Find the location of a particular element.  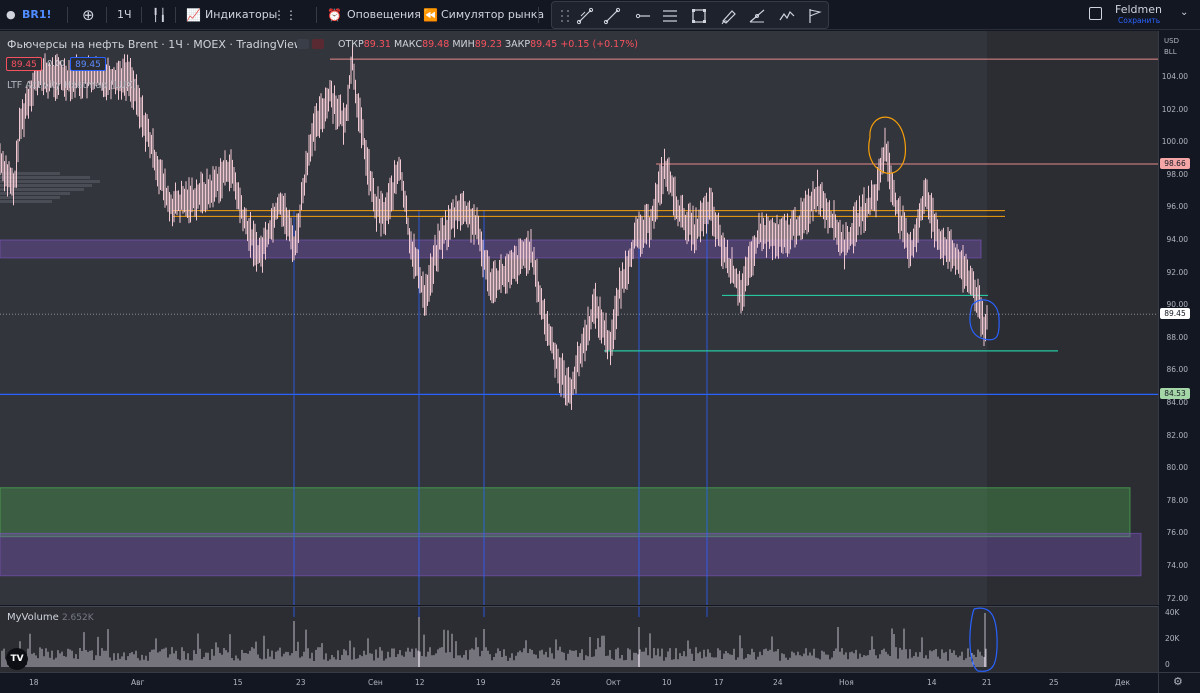

time-tick: 14 is located at coordinates (932, 682).